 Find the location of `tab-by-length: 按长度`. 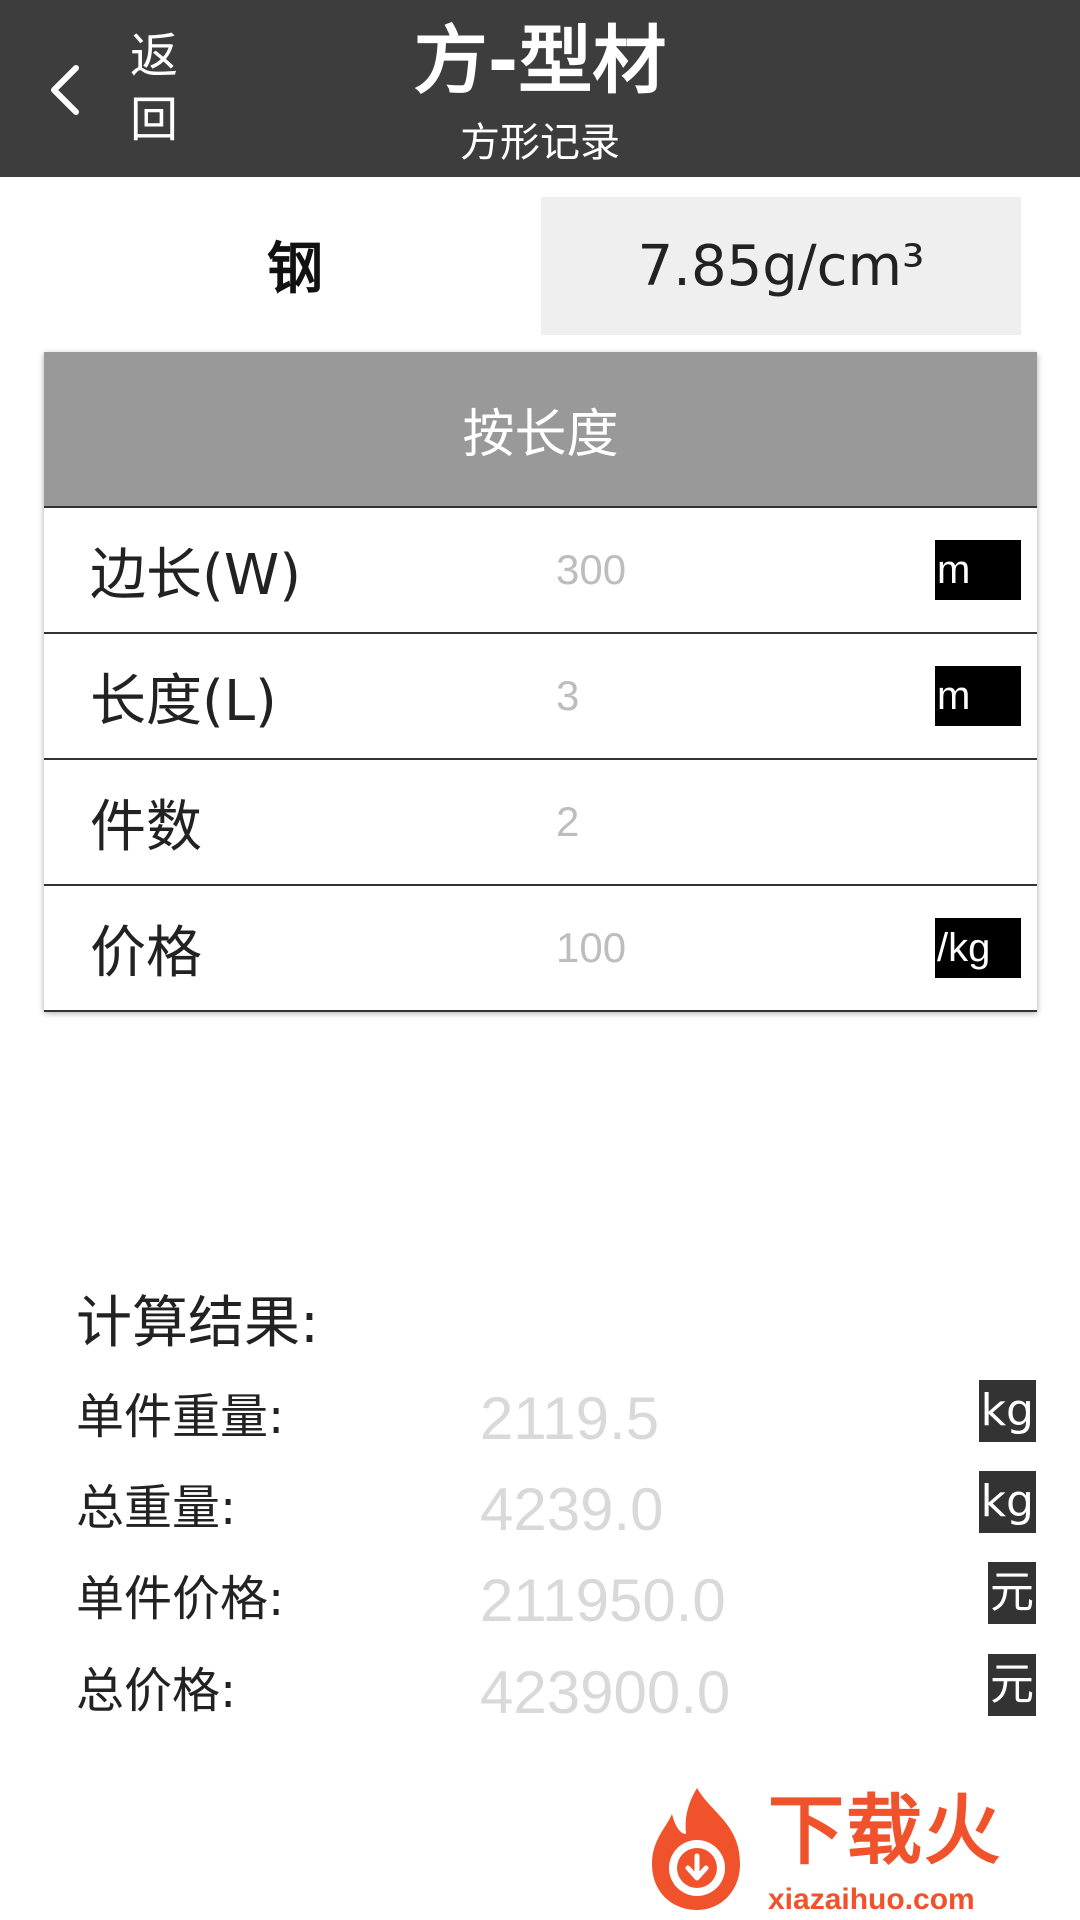

tab-by-length: 按长度 is located at coordinates (540, 430).